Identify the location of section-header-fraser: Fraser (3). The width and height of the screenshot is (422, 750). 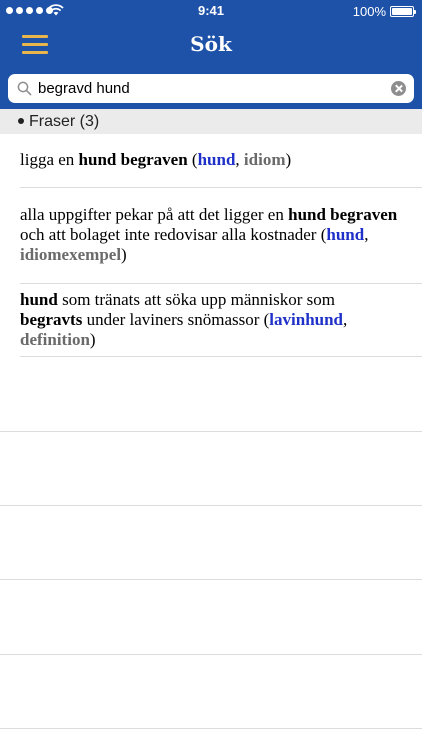
(211, 121).